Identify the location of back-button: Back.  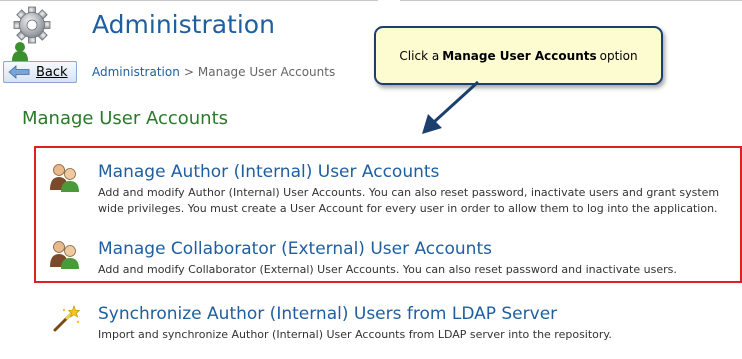
(40, 72).